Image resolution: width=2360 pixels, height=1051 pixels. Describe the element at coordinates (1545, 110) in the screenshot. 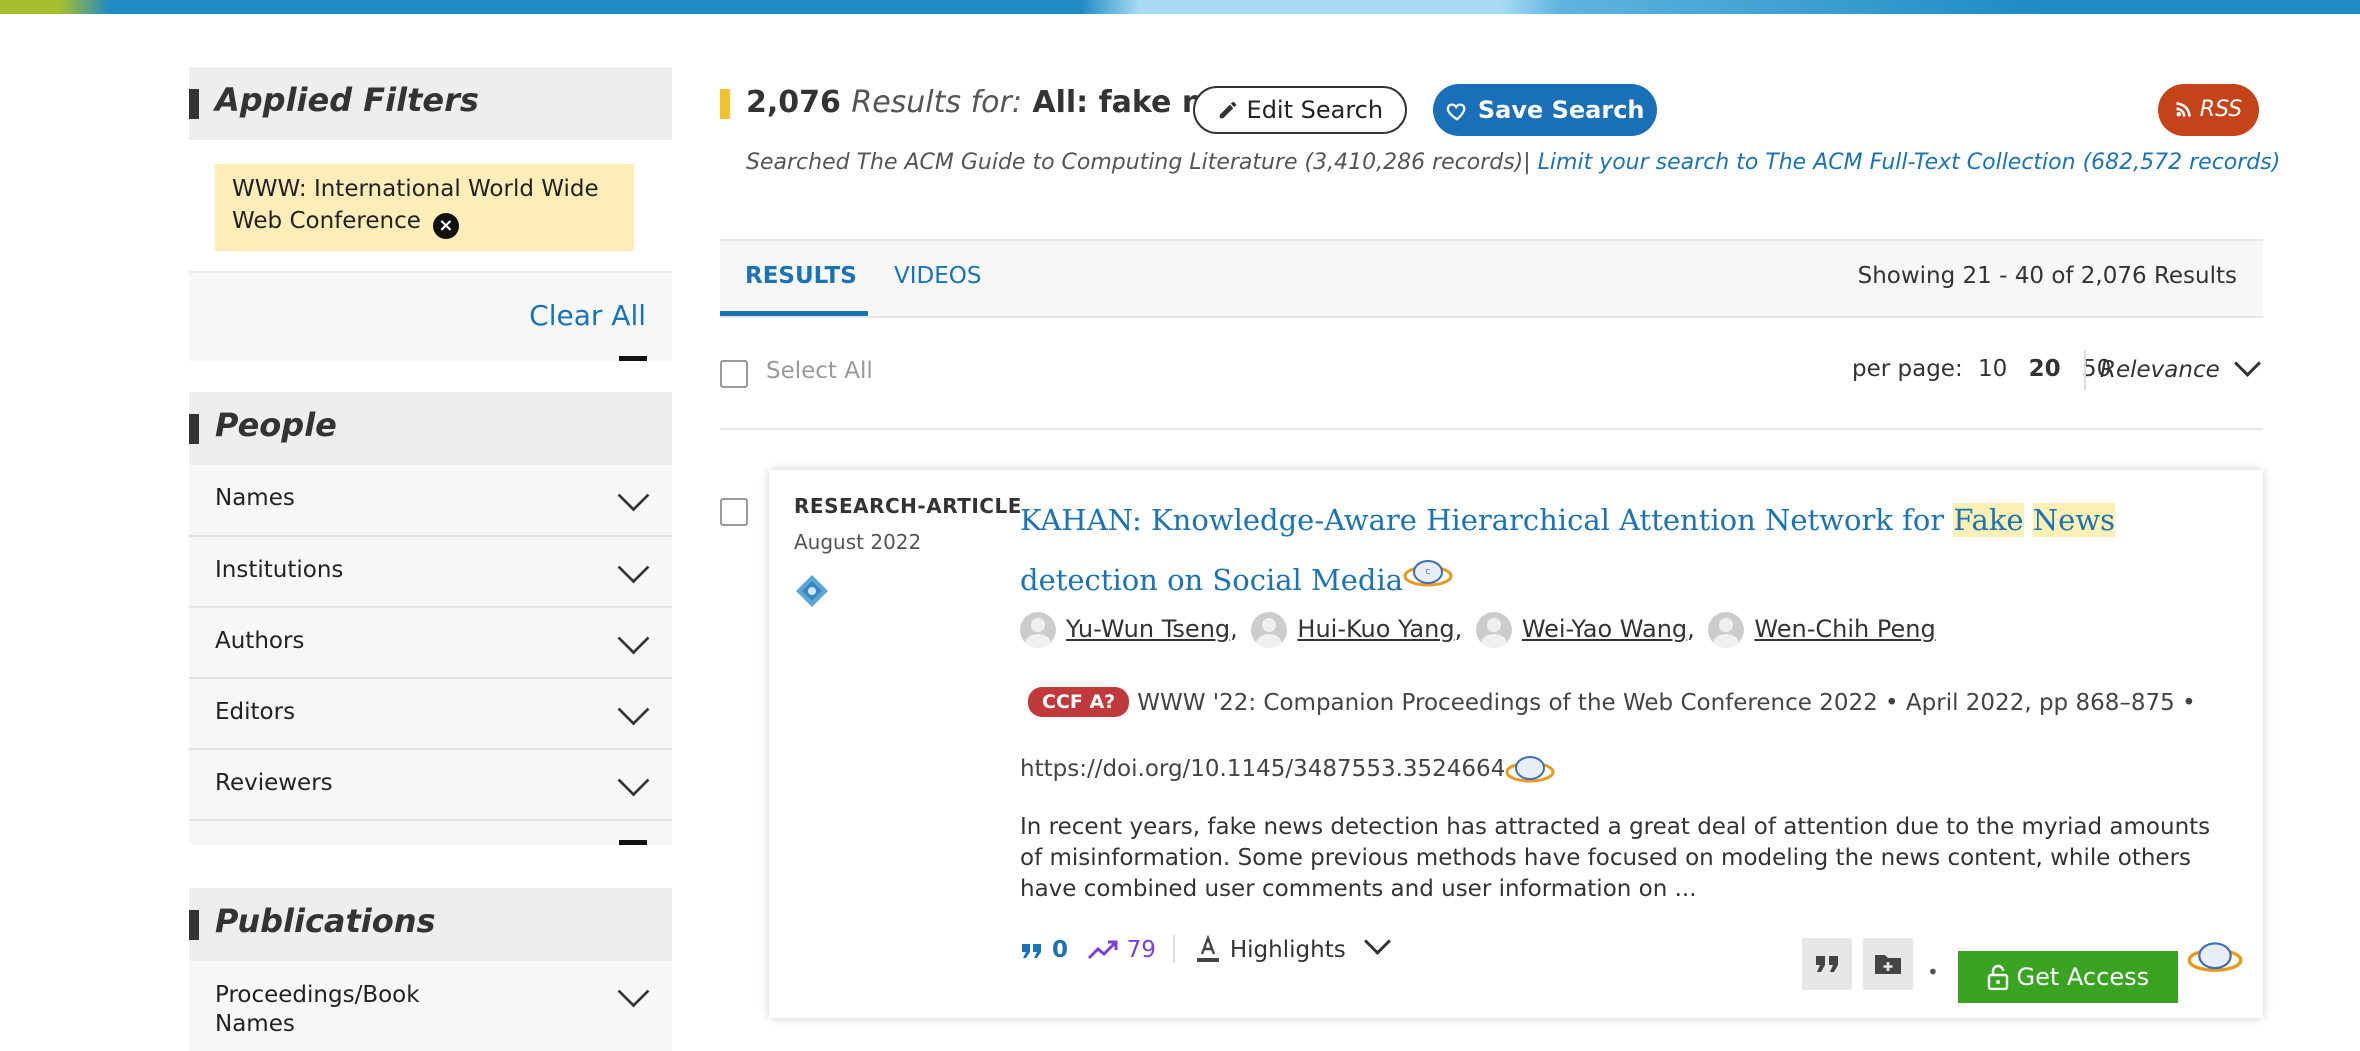

I see `save-search-button: Save Search` at that location.